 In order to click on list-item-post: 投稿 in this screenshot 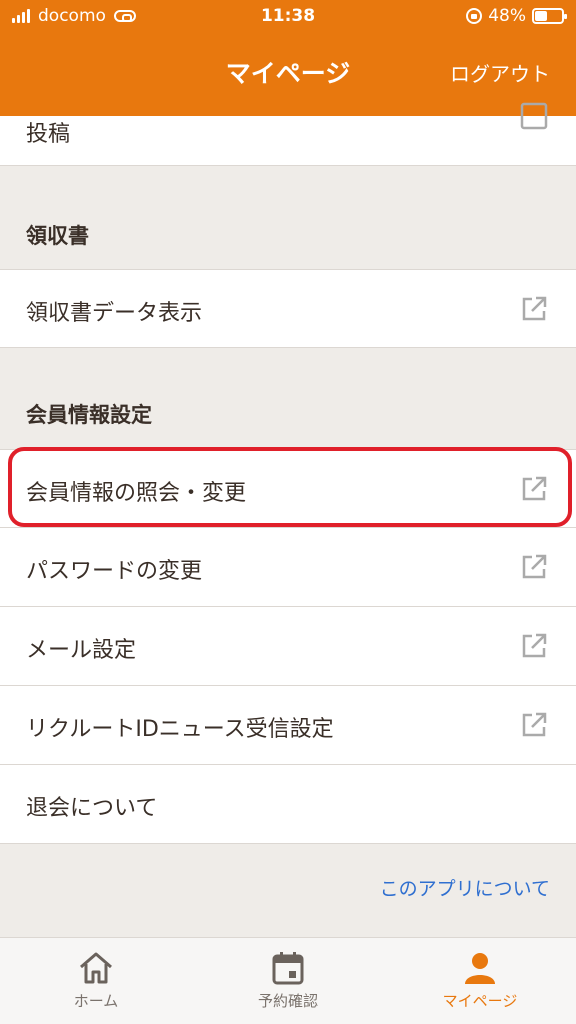, I will do `click(288, 134)`.